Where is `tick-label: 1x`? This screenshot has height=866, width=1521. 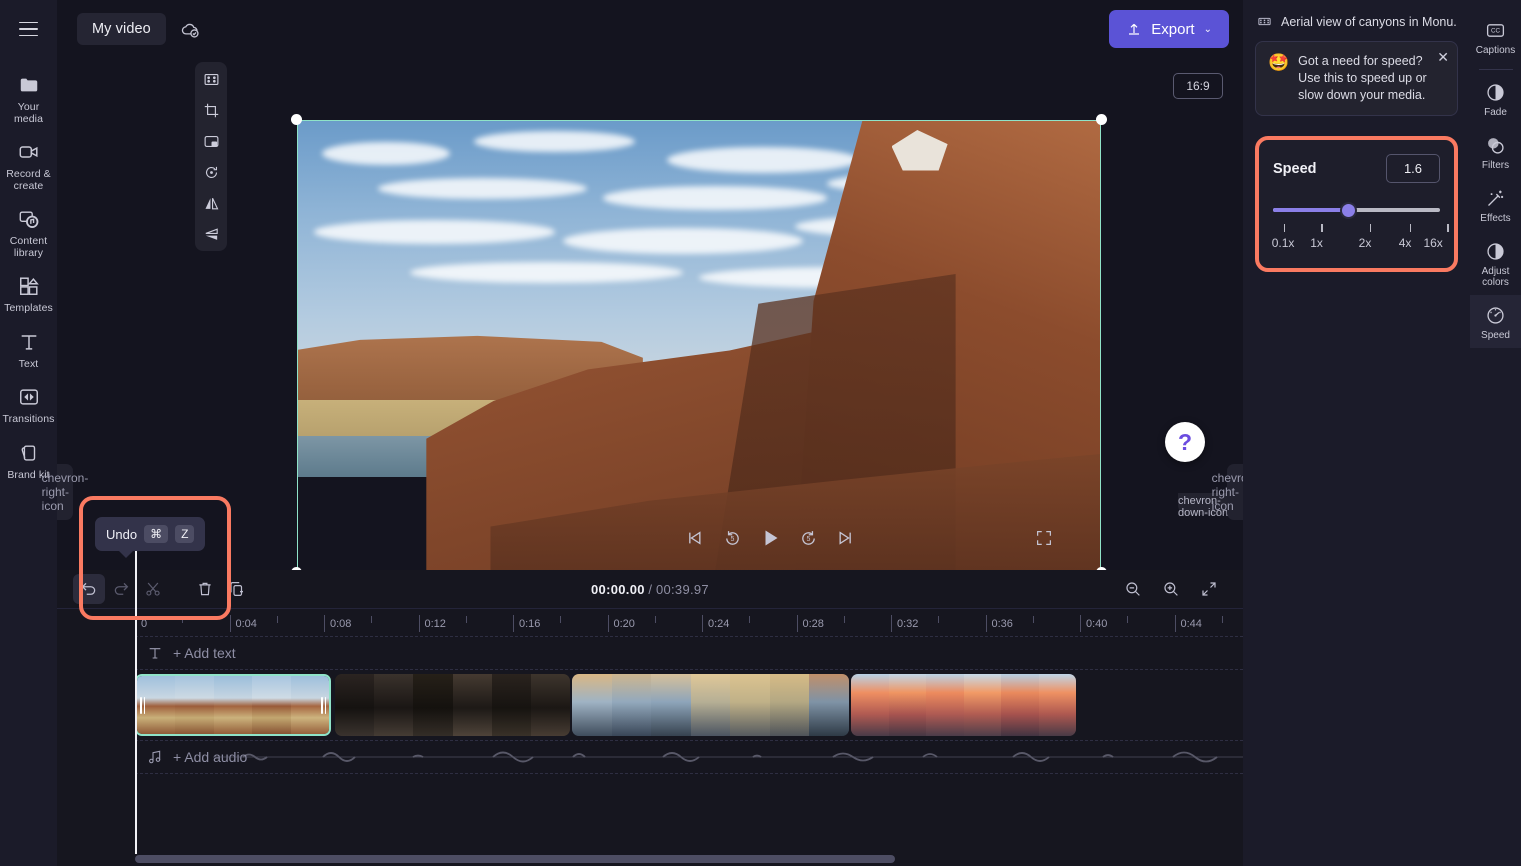
tick-label: 1x is located at coordinates (1316, 243).